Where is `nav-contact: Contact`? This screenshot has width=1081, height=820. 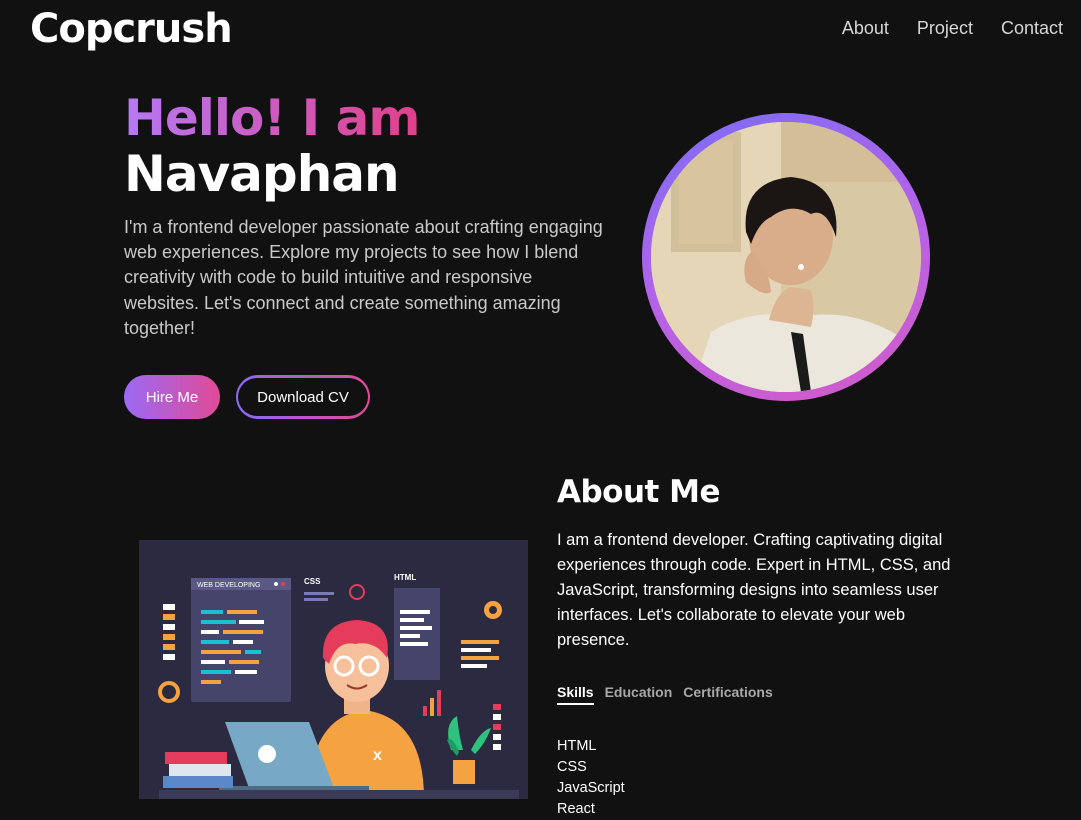
nav-contact: Contact is located at coordinates (1032, 28).